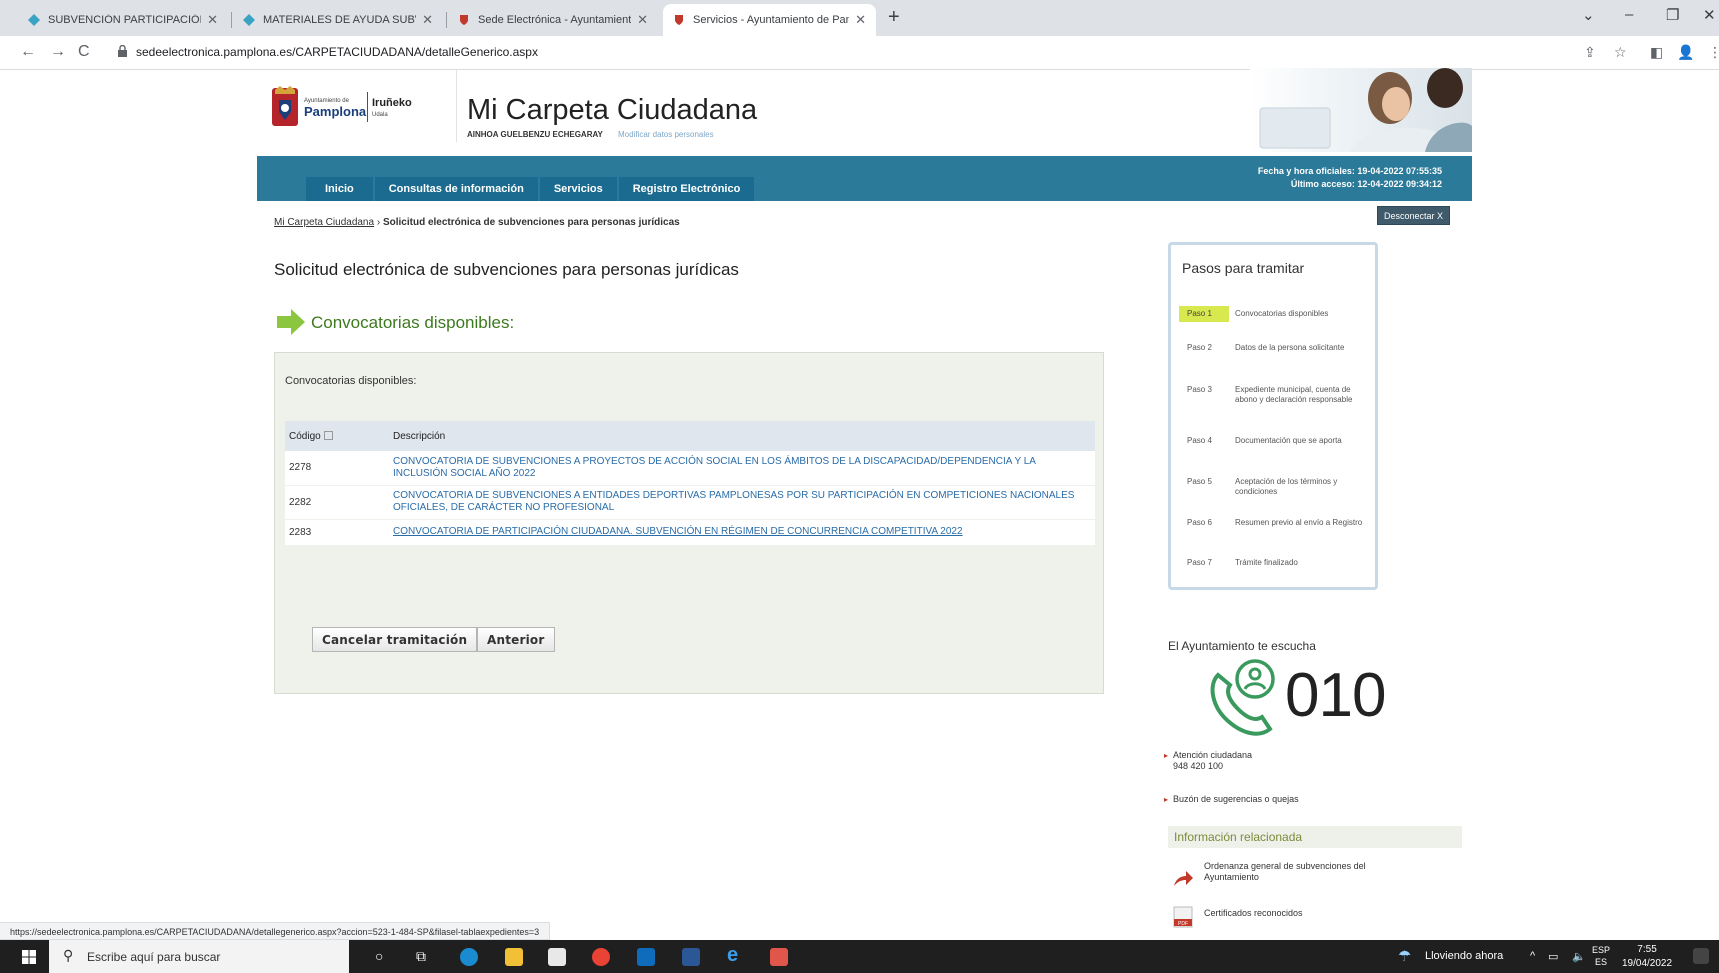 Image resolution: width=1719 pixels, height=973 pixels. Describe the element at coordinates (1199, 389) in the screenshot. I see `step-number: Paso 3` at that location.